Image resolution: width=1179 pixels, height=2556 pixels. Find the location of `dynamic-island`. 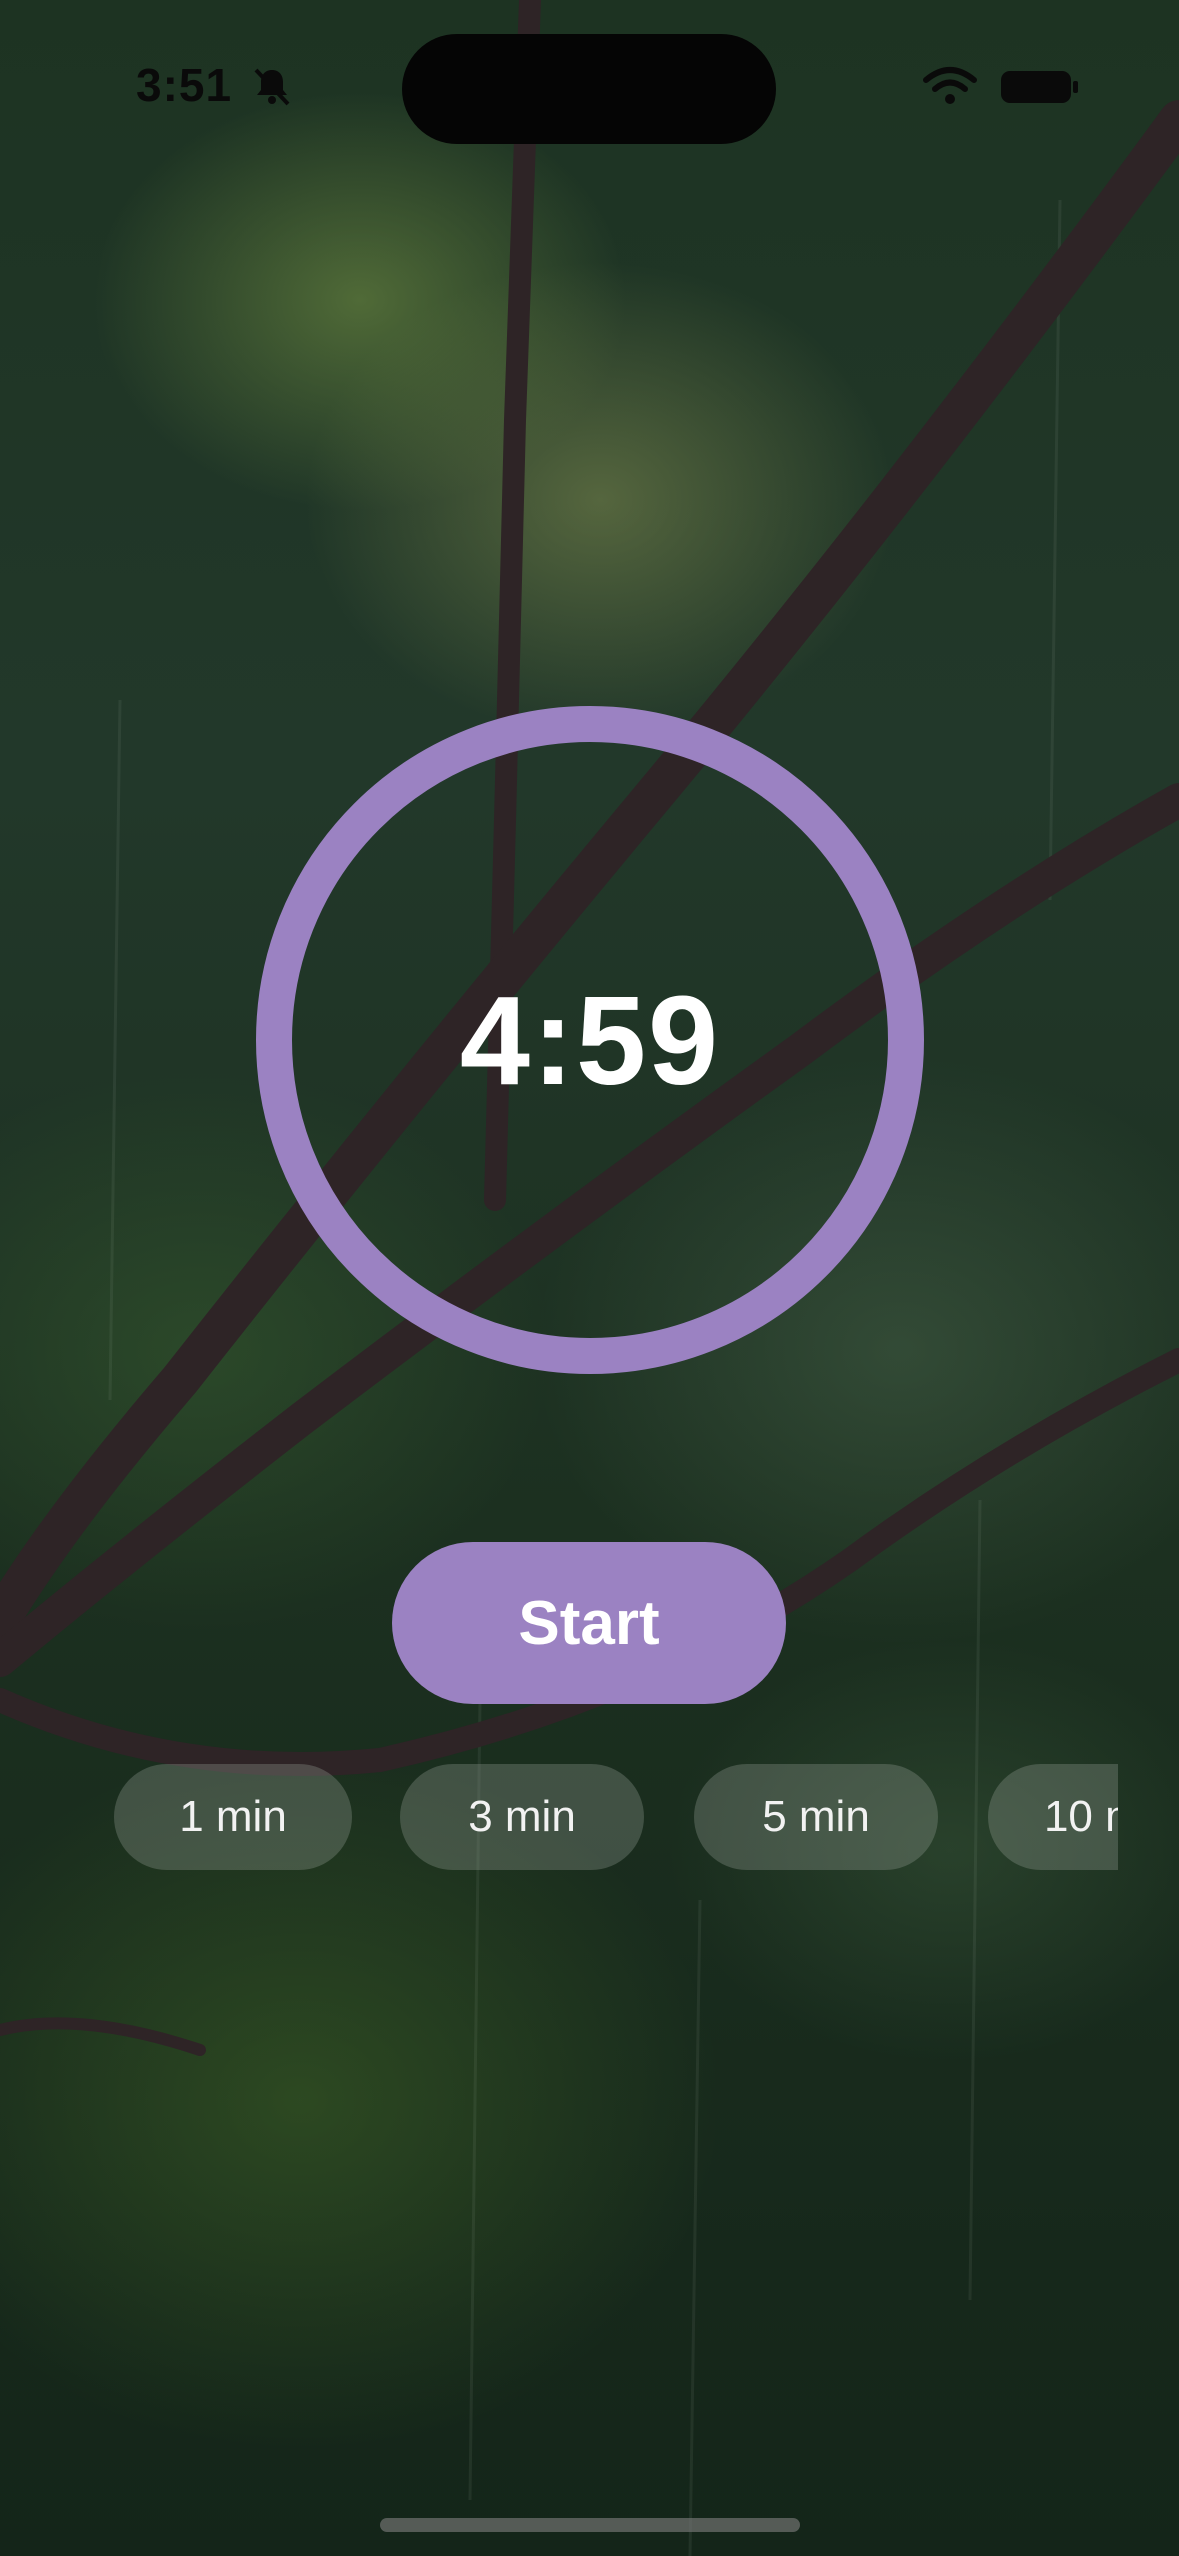

dynamic-island is located at coordinates (589, 89).